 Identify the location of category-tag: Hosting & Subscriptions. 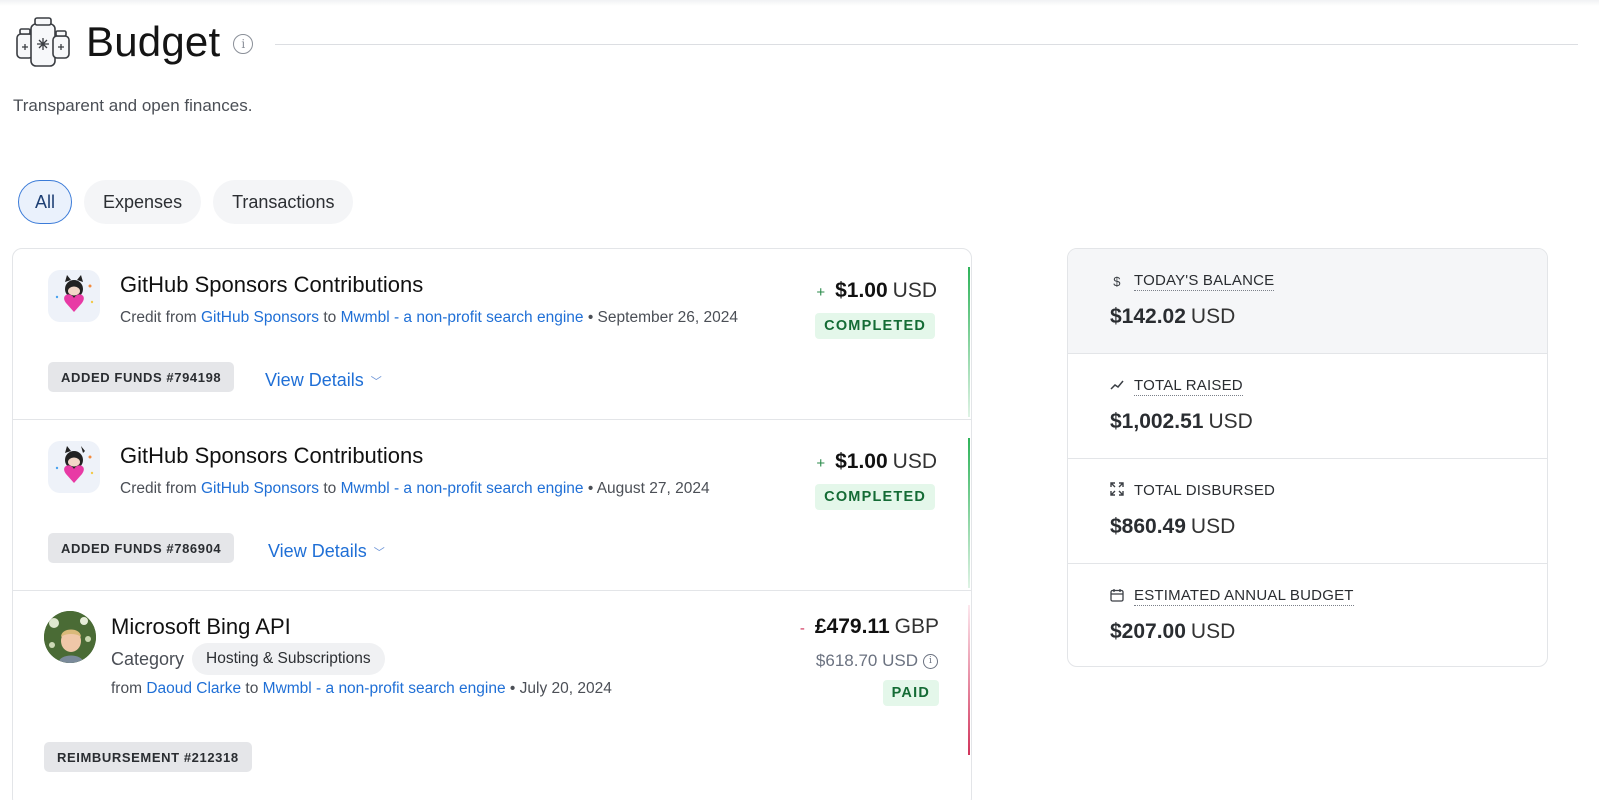
(288, 659).